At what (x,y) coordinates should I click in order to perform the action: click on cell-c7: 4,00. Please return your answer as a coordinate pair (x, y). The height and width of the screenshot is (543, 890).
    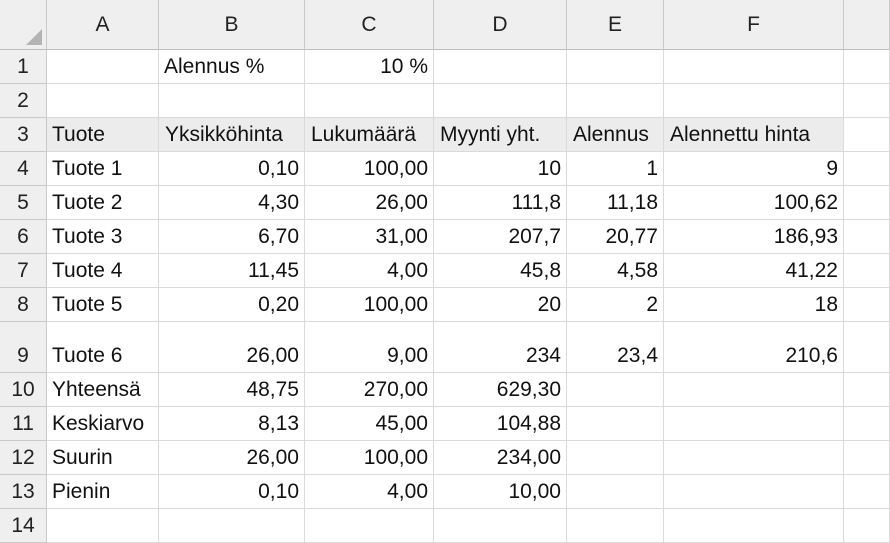
    Looking at the image, I should click on (369, 271).